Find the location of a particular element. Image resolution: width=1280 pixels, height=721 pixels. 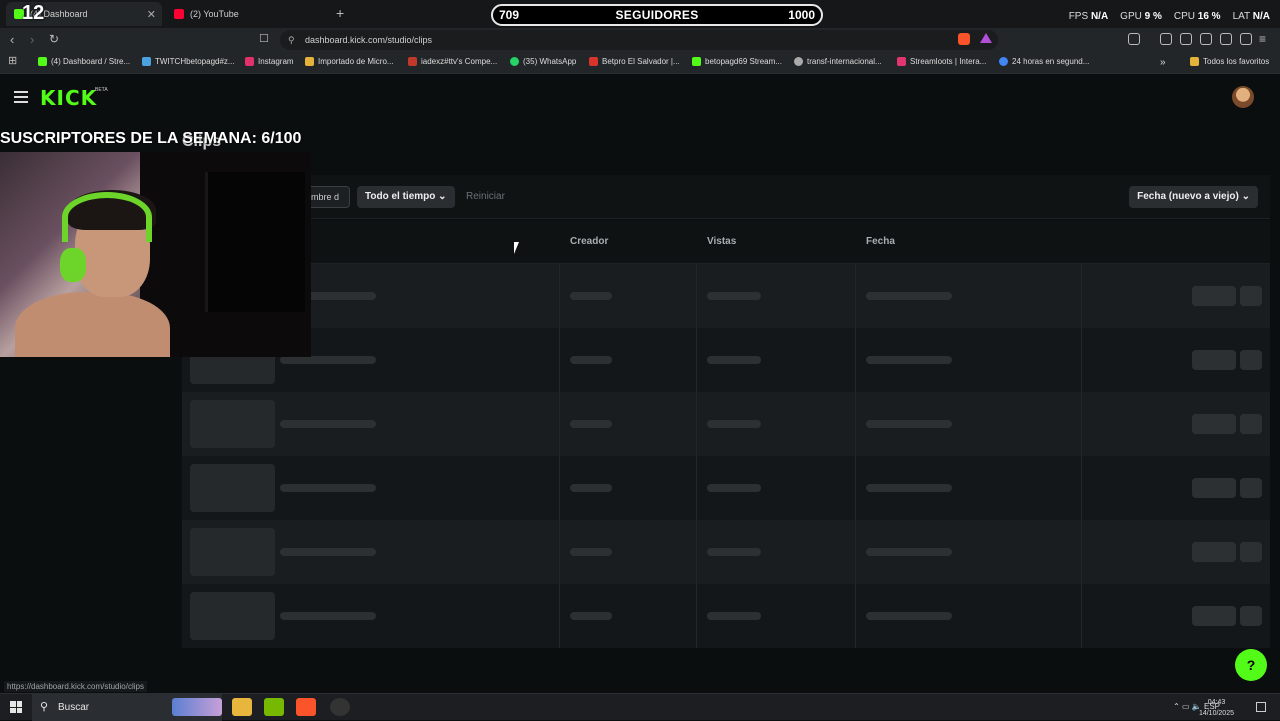

back-icon: ‹ is located at coordinates (12, 39).